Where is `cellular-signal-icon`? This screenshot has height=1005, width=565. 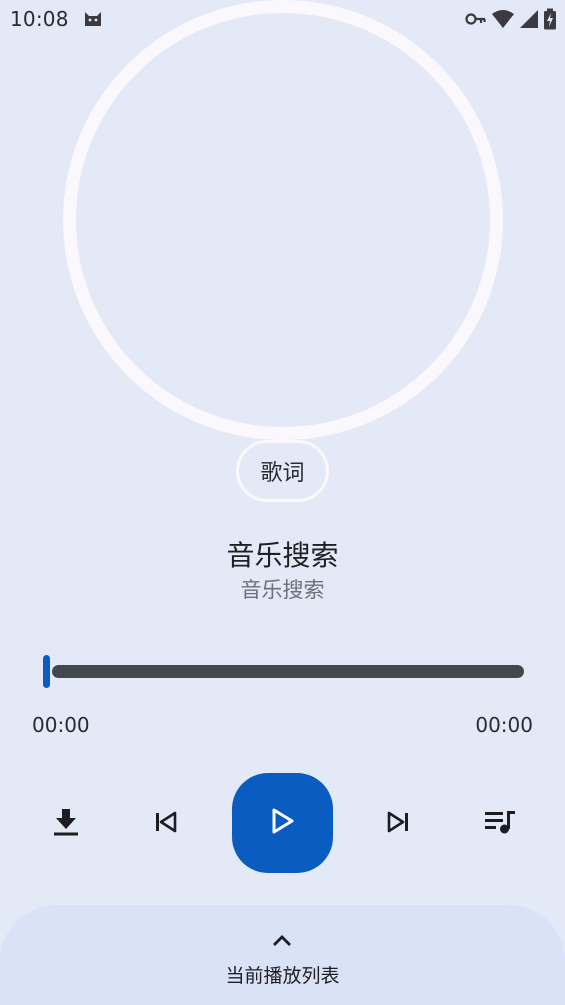
cellular-signal-icon is located at coordinates (529, 19).